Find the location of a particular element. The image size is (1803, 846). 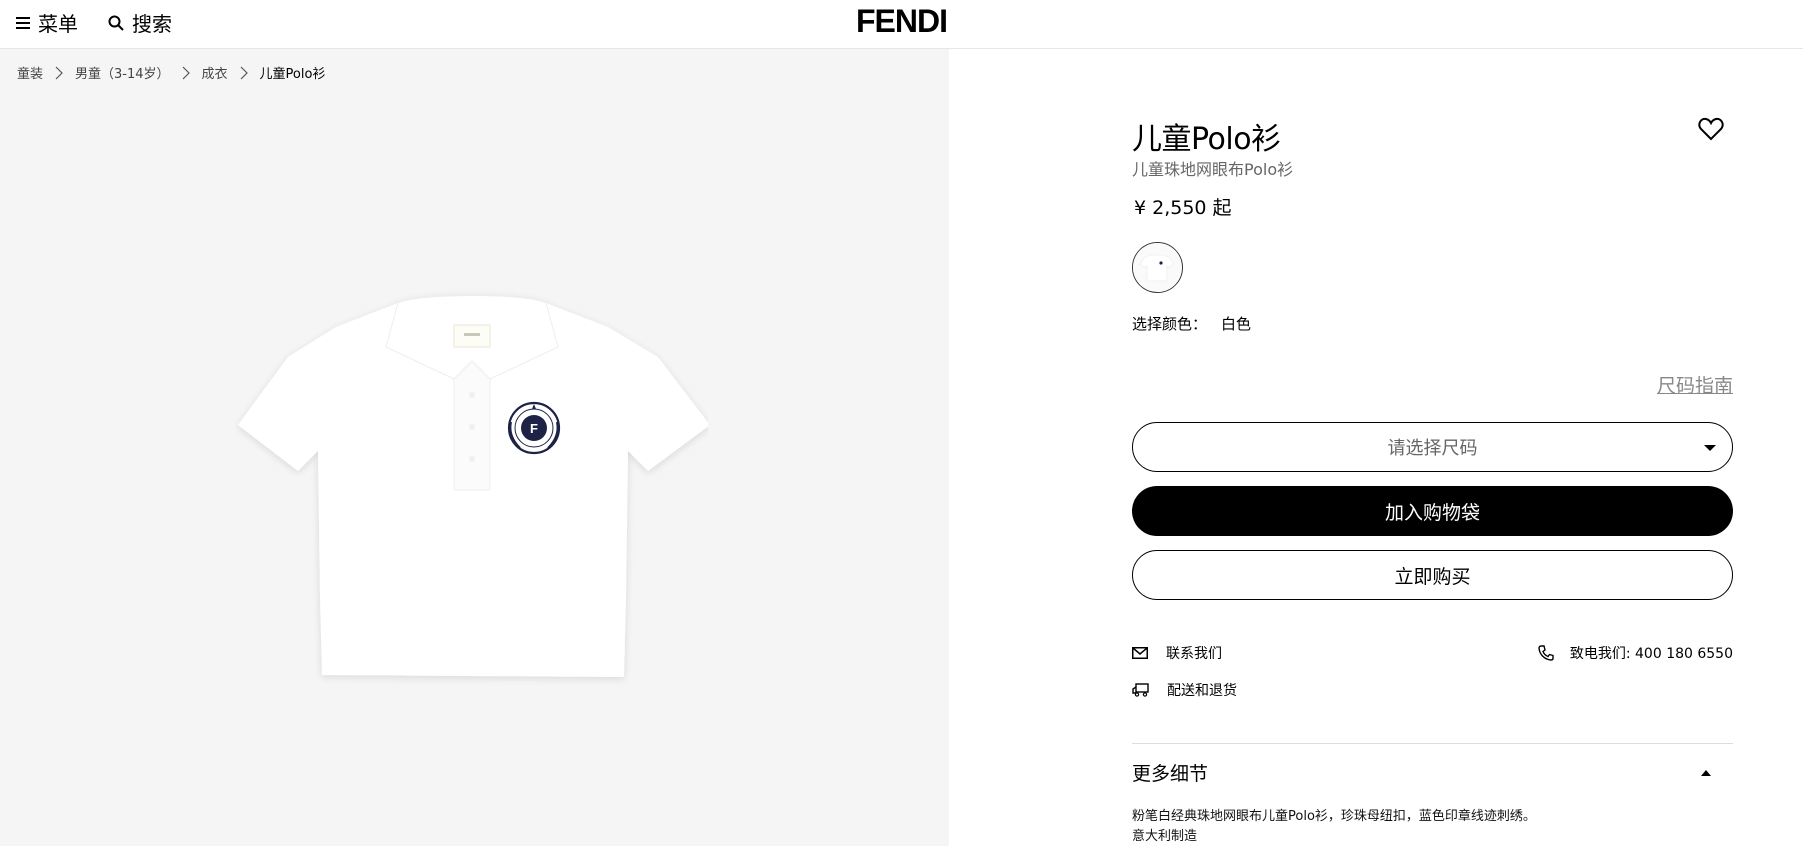

breadcrumb: 童装 男童（3-14岁） 成衣 儿童Polo衫 is located at coordinates (171, 72).